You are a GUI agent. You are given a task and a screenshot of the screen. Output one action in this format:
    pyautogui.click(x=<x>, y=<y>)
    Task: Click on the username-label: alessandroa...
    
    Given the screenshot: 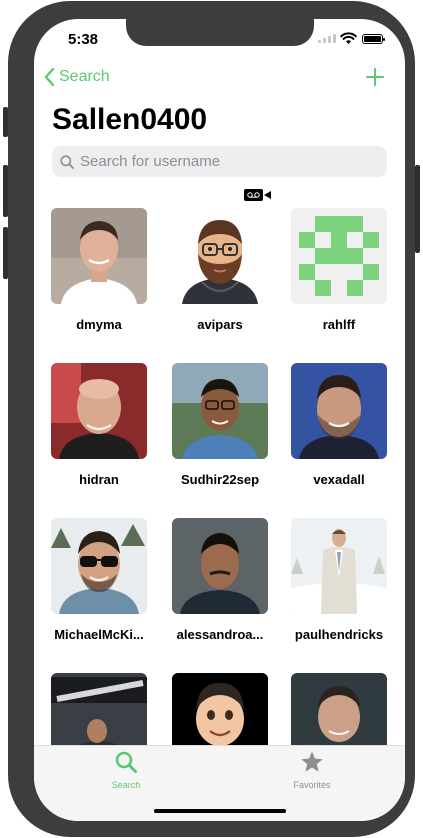 What is the action you would take?
    pyautogui.click(x=220, y=634)
    